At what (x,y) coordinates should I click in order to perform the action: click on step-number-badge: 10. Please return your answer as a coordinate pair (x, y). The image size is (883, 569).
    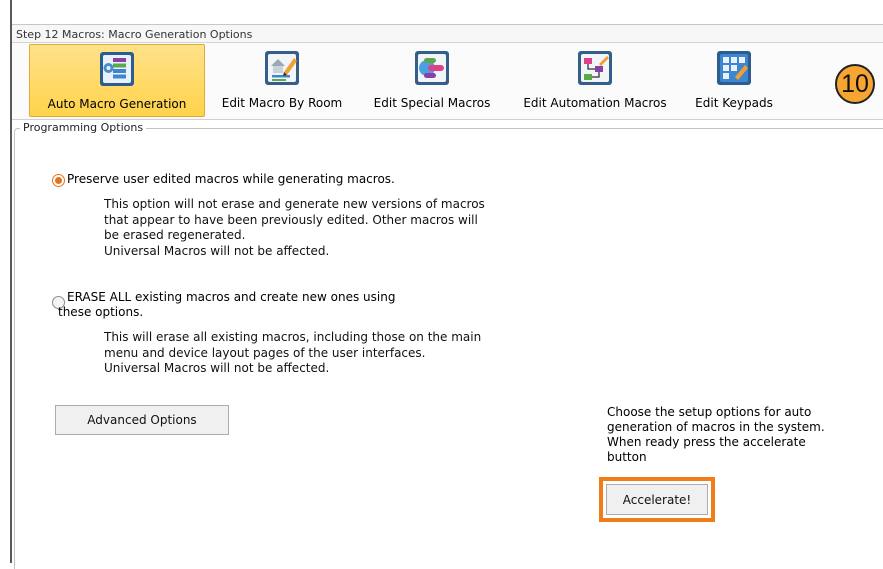
    Looking at the image, I should click on (855, 84).